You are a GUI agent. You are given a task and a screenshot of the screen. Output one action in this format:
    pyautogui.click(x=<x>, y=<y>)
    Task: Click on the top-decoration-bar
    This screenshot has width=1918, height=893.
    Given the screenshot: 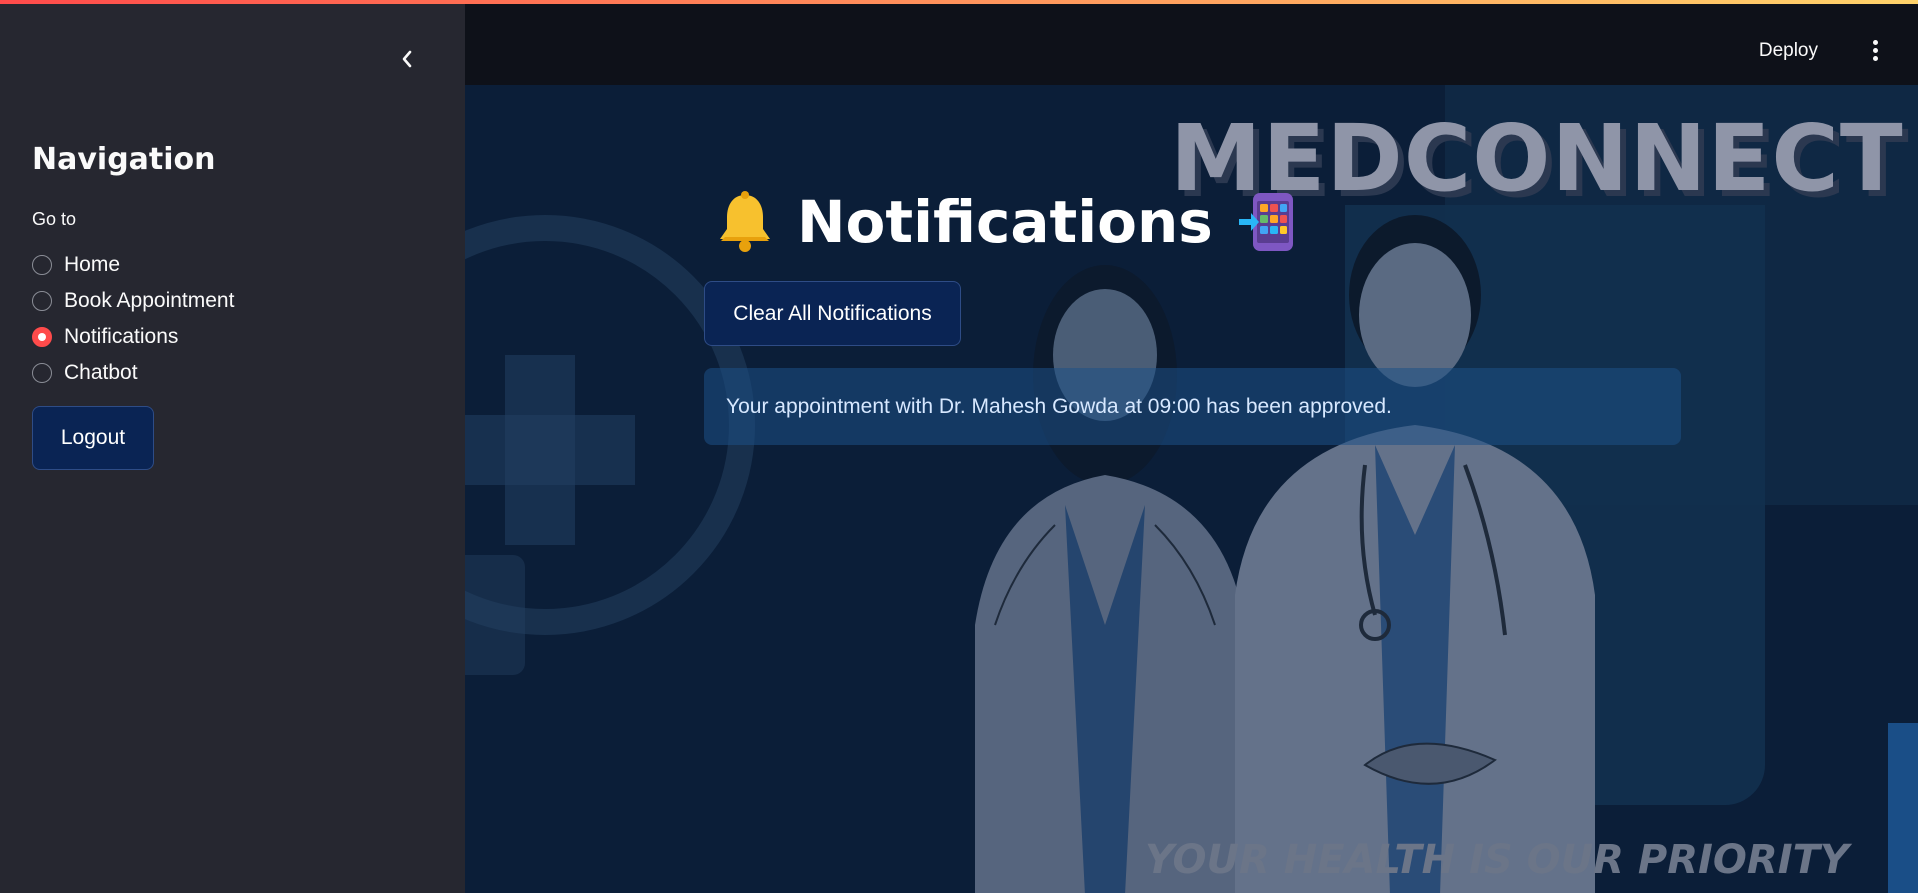 What is the action you would take?
    pyautogui.click(x=959, y=2)
    